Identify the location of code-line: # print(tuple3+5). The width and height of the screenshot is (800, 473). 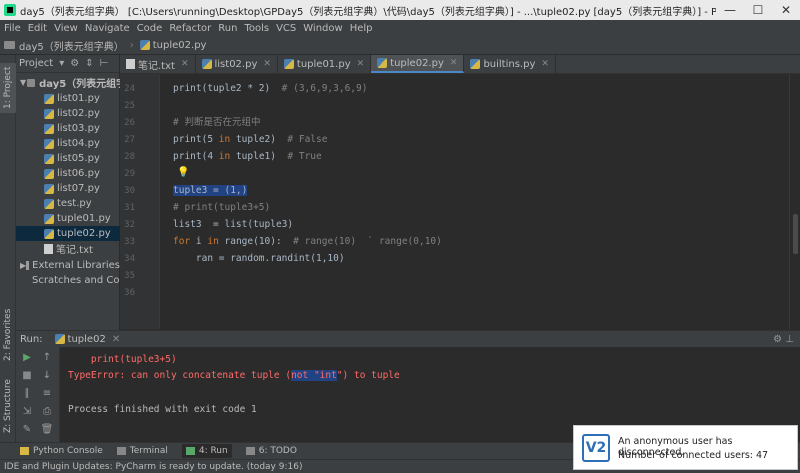
(222, 207).